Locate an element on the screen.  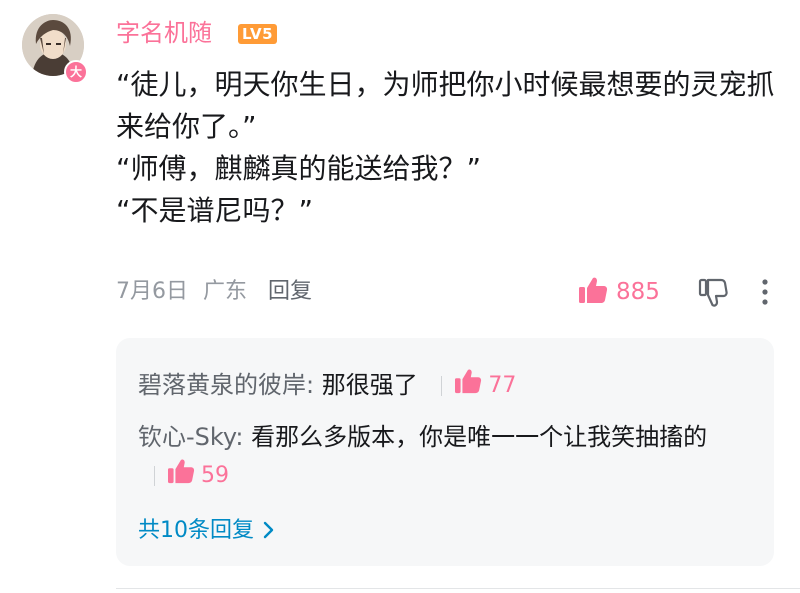
like-count: 885 is located at coordinates (638, 292).